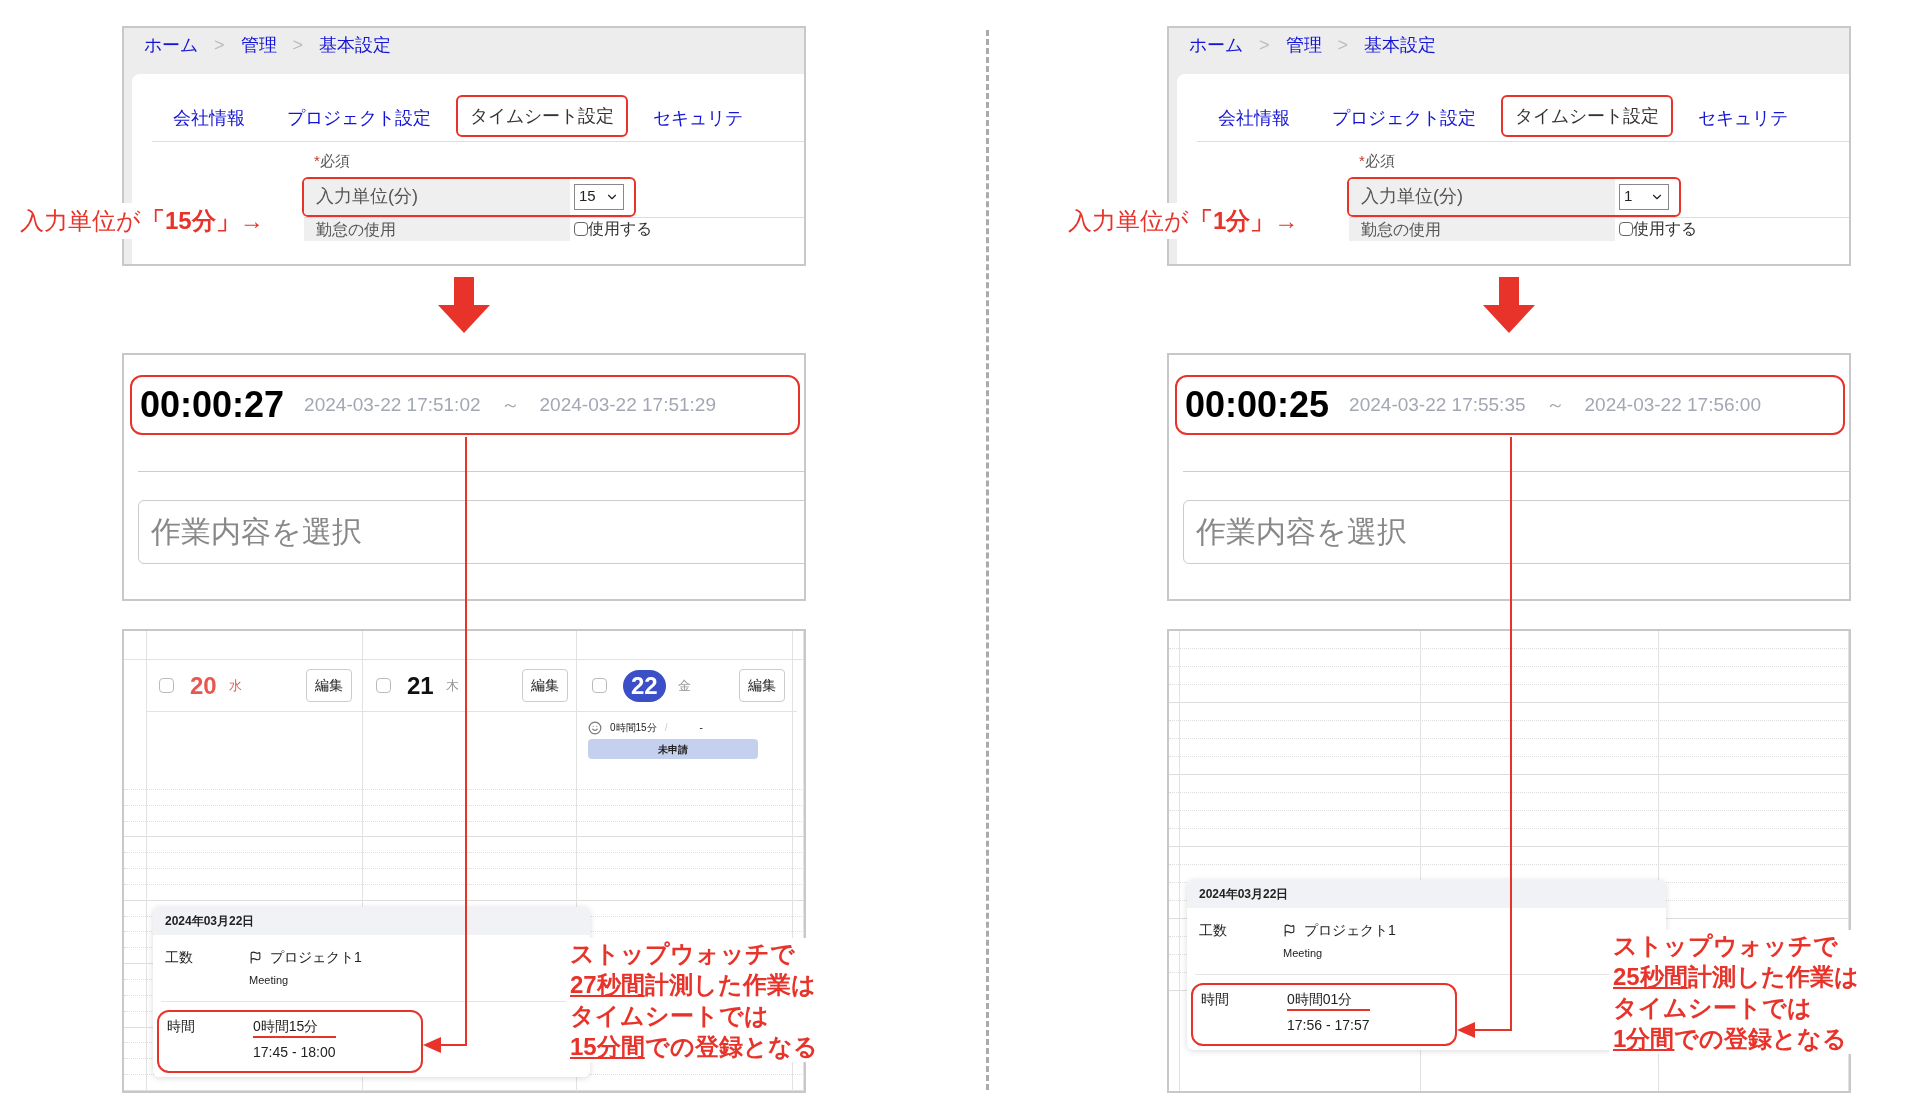 Image resolution: width=1916 pixels, height=1116 pixels. Describe the element at coordinates (212, 405) in the screenshot. I see `elapsed-time: 00:00:27` at that location.